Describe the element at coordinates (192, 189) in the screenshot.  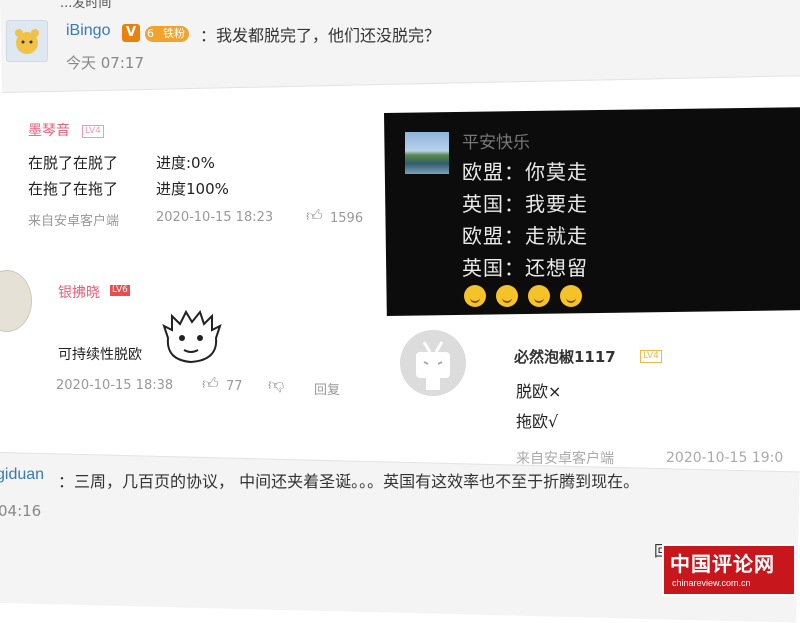
I see `comment-line: 进度100%` at that location.